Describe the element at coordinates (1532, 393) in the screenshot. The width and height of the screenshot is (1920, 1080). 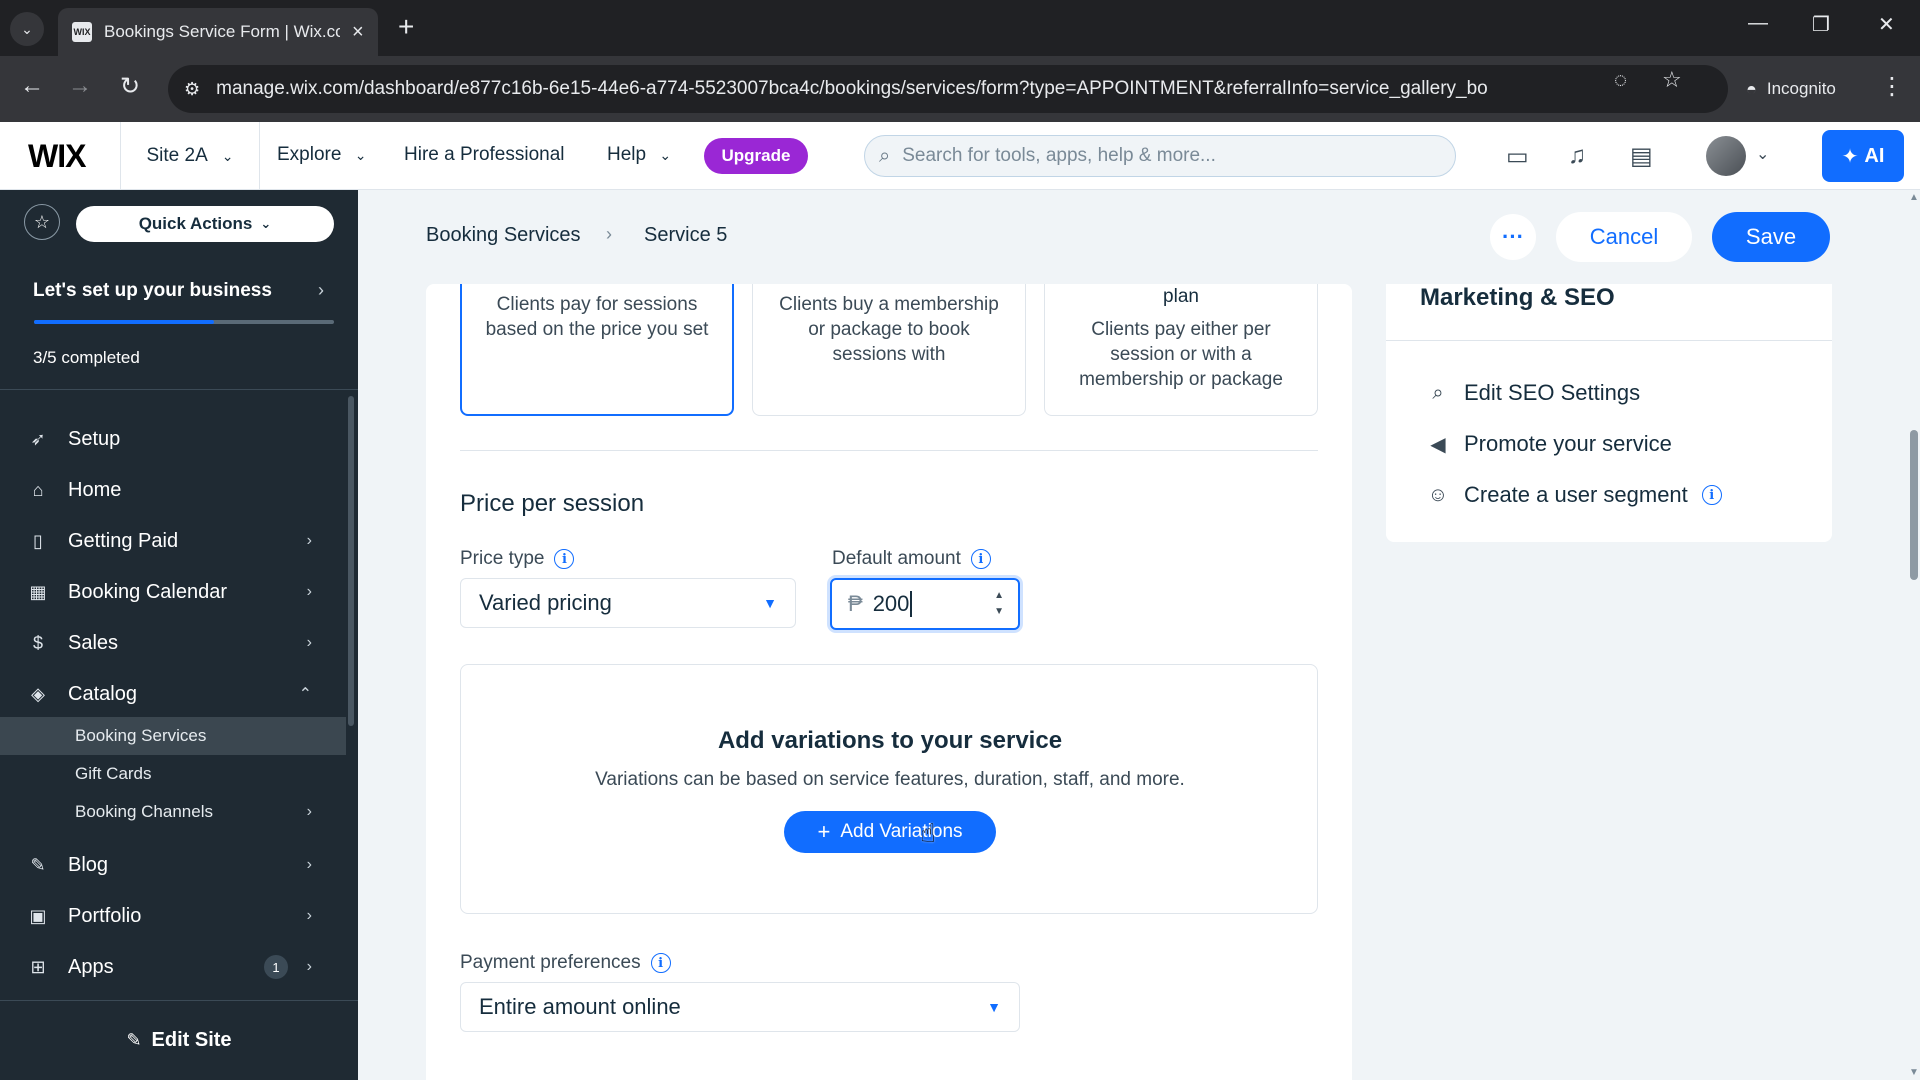
I see `edit-seo-settings-link: ⌕ Edit SEO Settings` at that location.